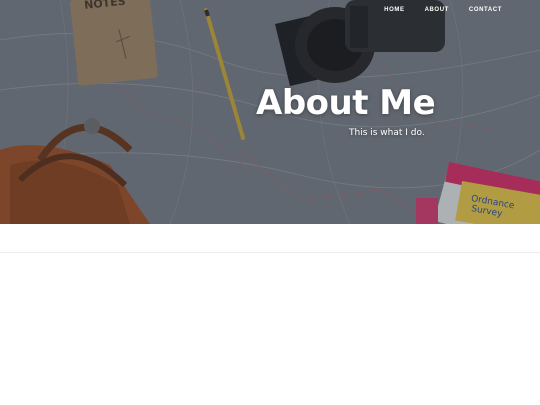 The width and height of the screenshot is (540, 405). I want to click on content-divider, so click(270, 252).